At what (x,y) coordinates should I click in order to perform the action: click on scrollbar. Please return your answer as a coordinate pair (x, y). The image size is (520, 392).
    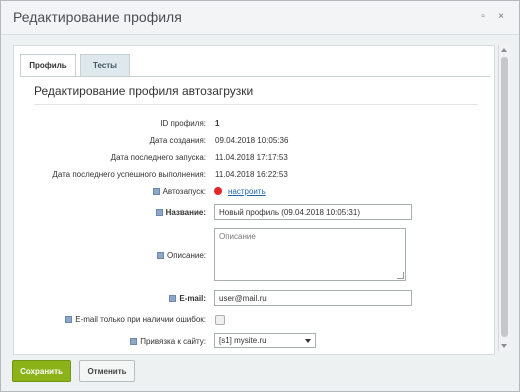
    Looking at the image, I should click on (504, 198).